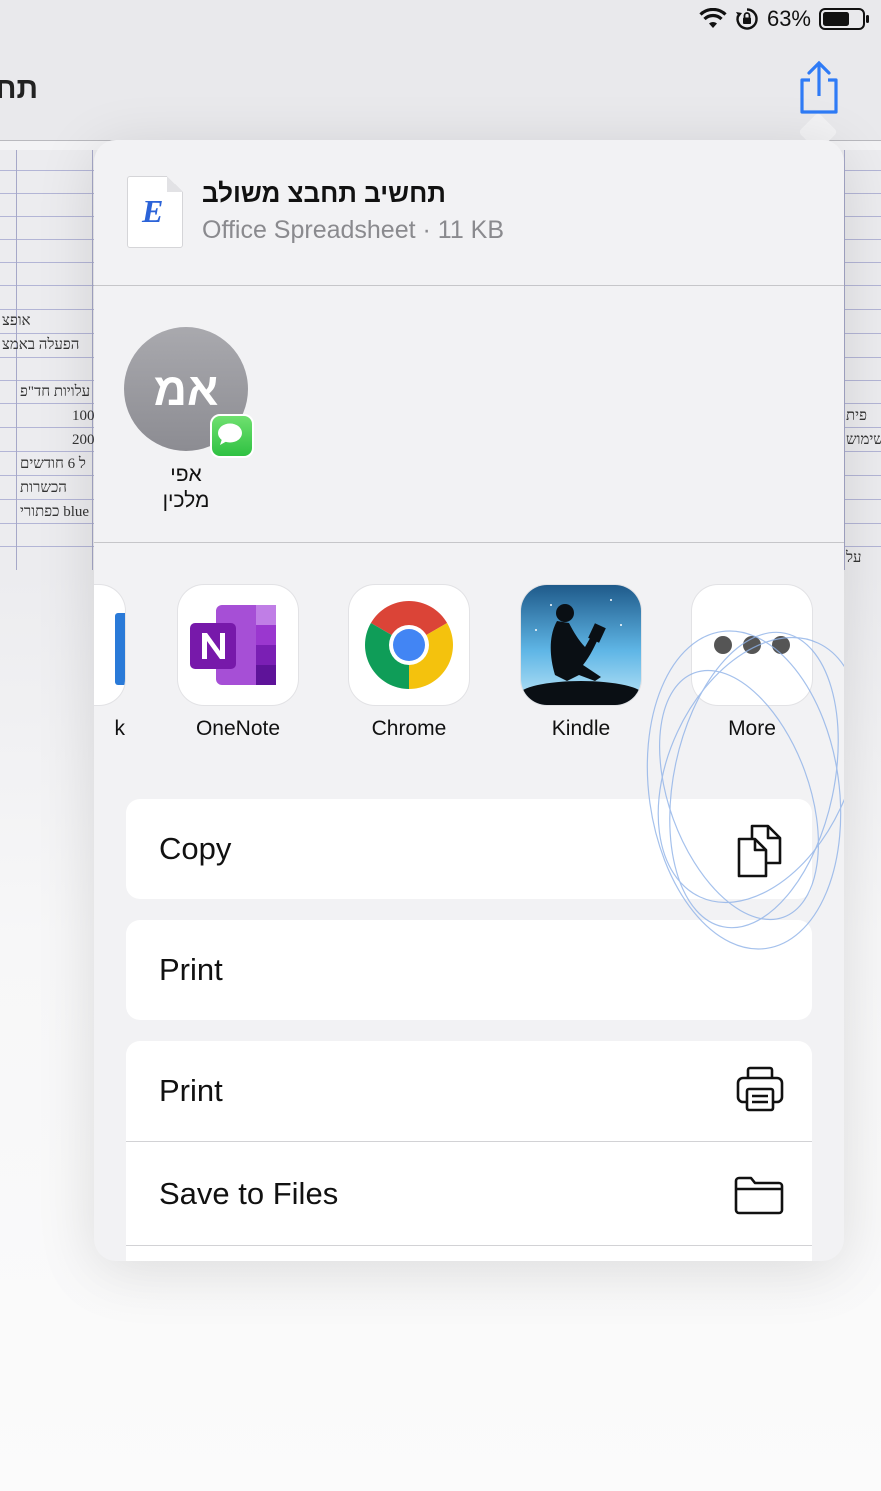 This screenshot has width=881, height=1491. Describe the element at coordinates (53, 464) in the screenshot. I see `cell: ל 6 חודשים` at that location.